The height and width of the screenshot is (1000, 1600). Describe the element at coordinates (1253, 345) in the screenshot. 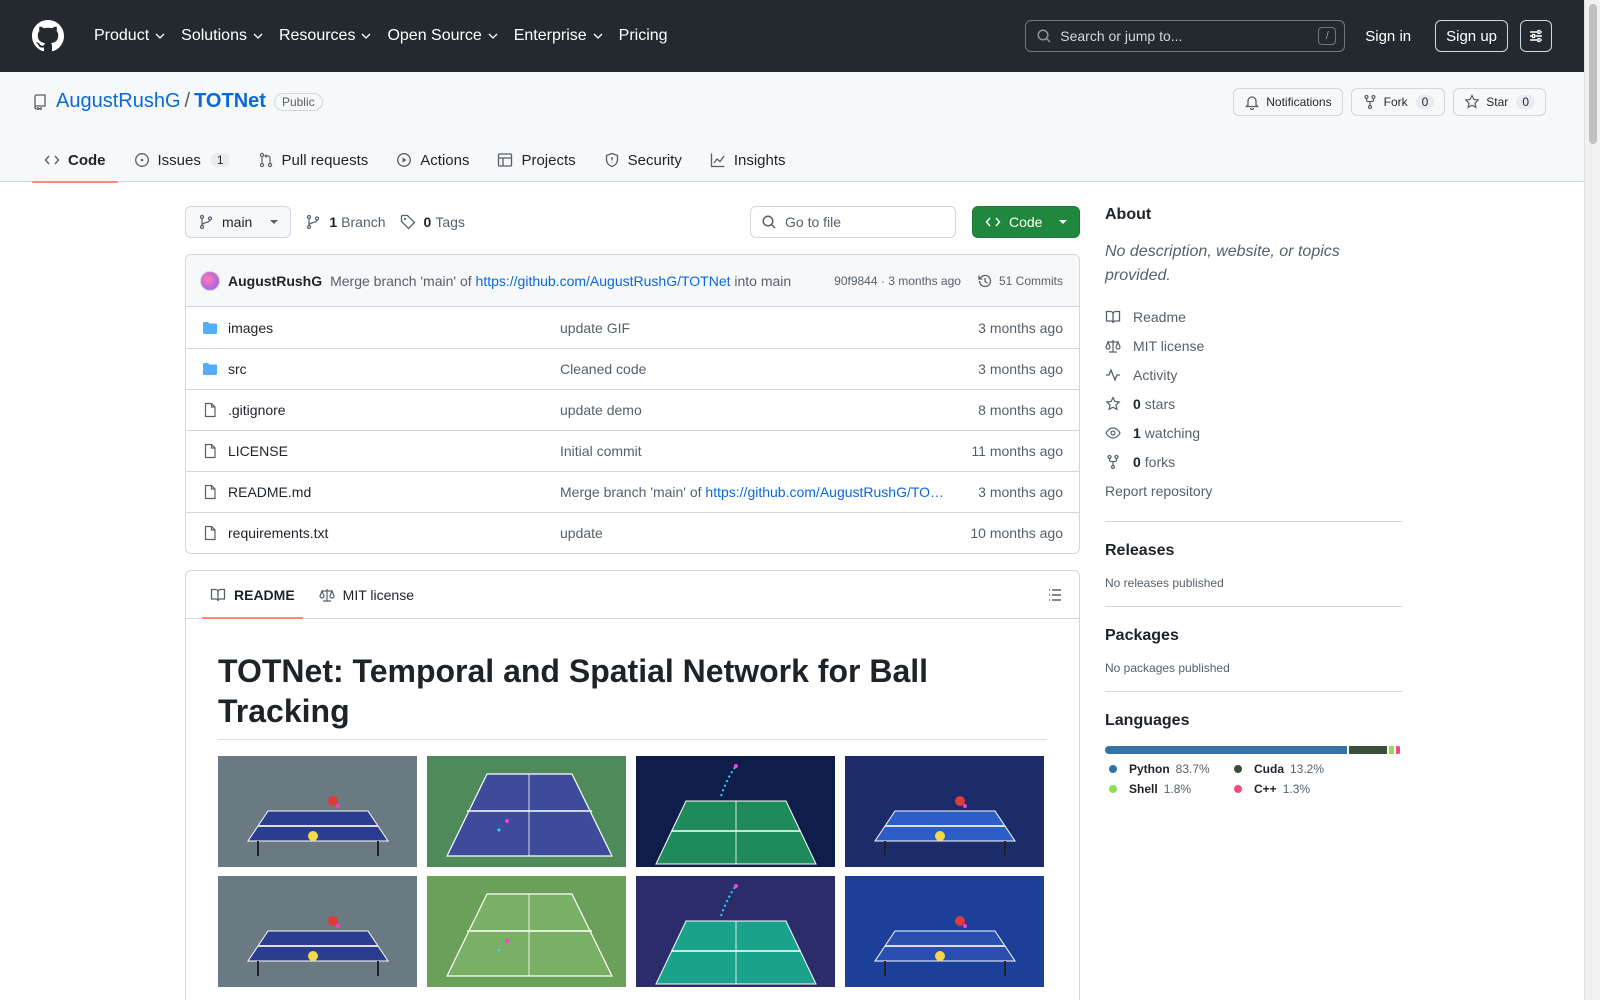

I see `about-item-mit-license: MIT license` at that location.